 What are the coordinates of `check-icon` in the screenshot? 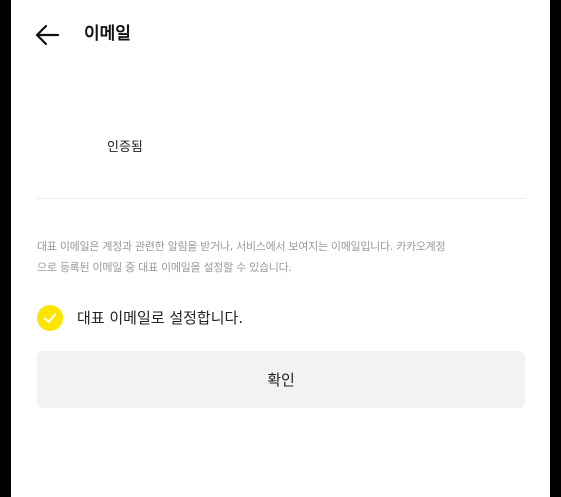 It's located at (50, 318).